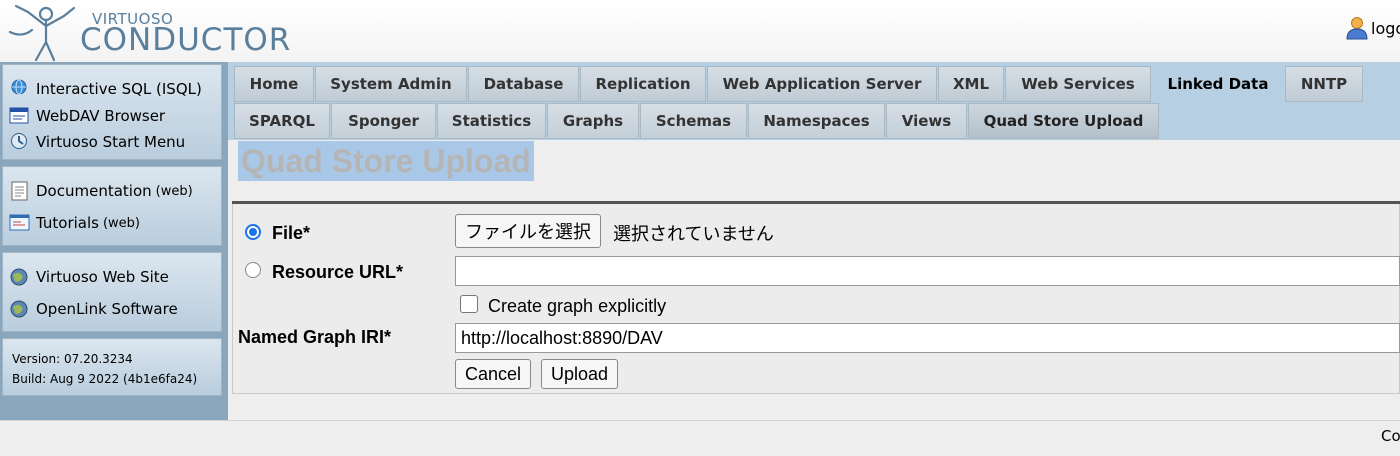 The width and height of the screenshot is (1400, 456). What do you see at coordinates (1357, 28) in the screenshot?
I see `user-icon` at bounding box center [1357, 28].